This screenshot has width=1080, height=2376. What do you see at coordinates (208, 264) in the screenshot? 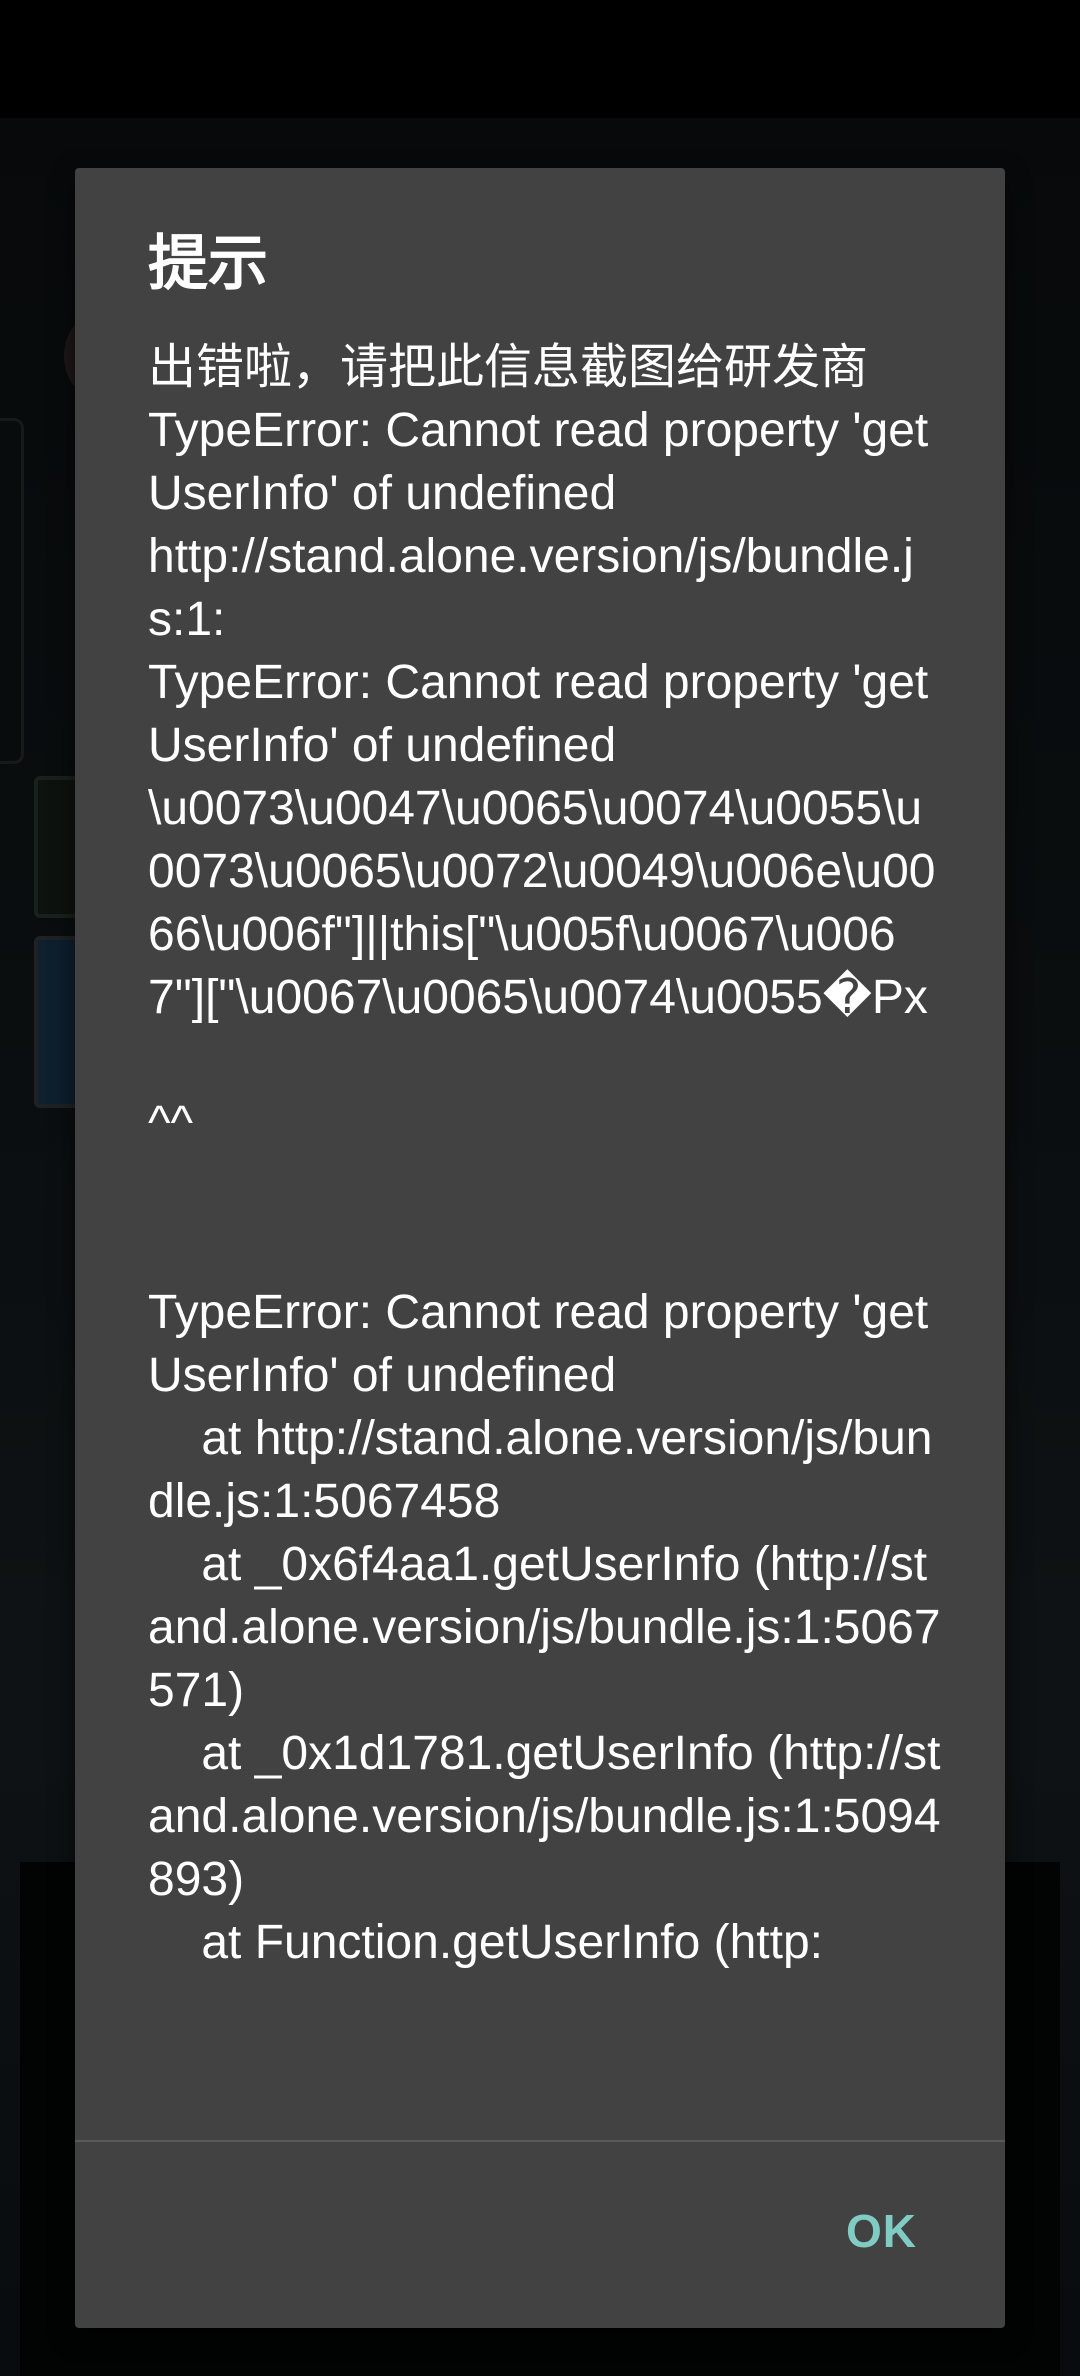
I see `dialog-title: 提示` at bounding box center [208, 264].